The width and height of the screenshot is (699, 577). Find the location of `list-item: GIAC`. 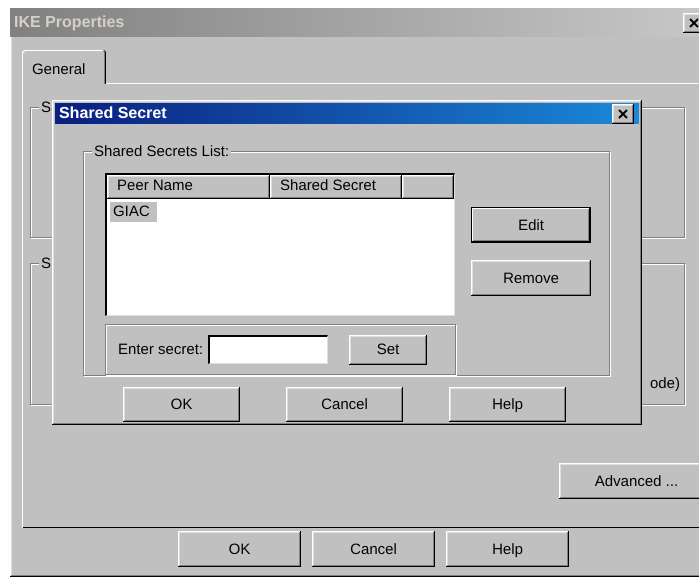

list-item: GIAC is located at coordinates (133, 212).